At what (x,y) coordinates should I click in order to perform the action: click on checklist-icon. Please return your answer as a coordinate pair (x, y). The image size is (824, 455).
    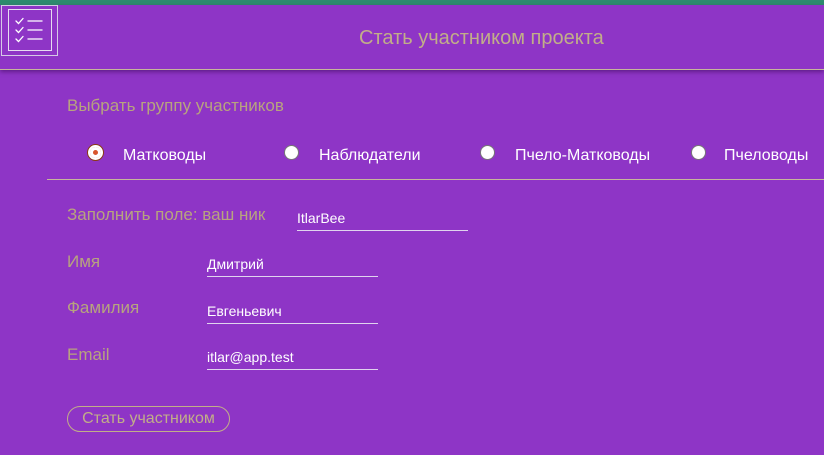
    Looking at the image, I should click on (29, 30).